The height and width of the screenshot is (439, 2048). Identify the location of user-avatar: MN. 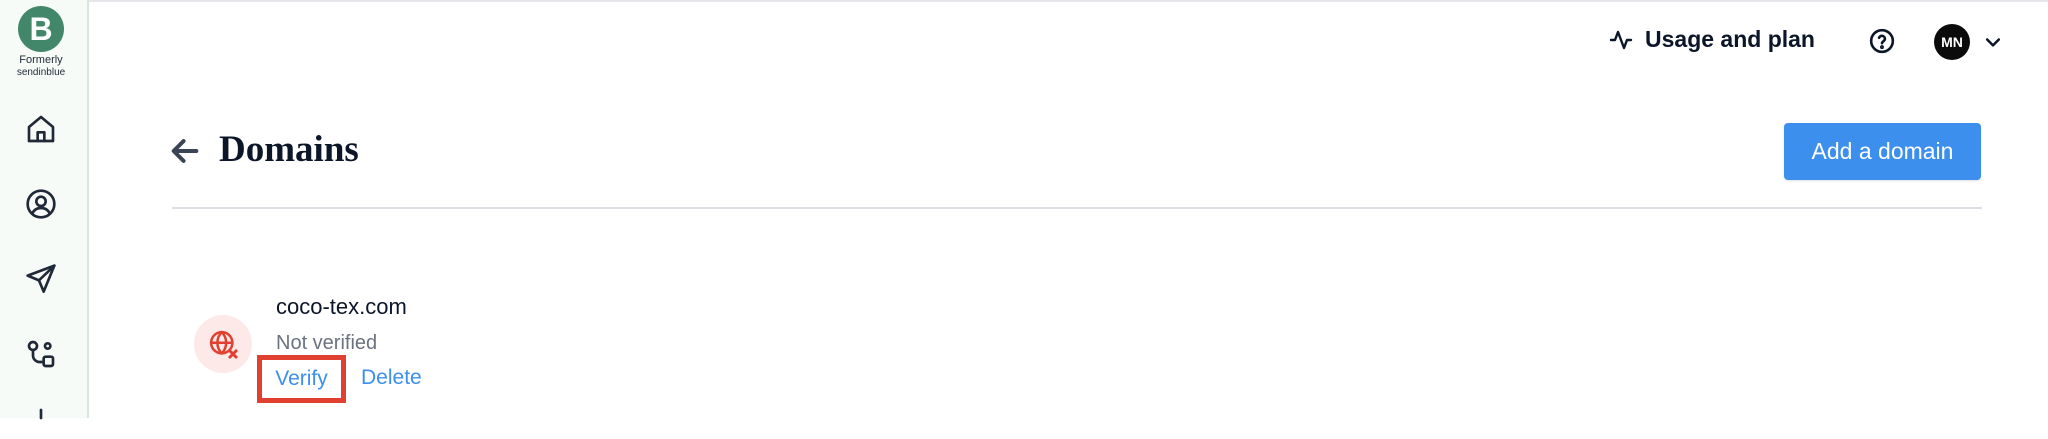
(1952, 42).